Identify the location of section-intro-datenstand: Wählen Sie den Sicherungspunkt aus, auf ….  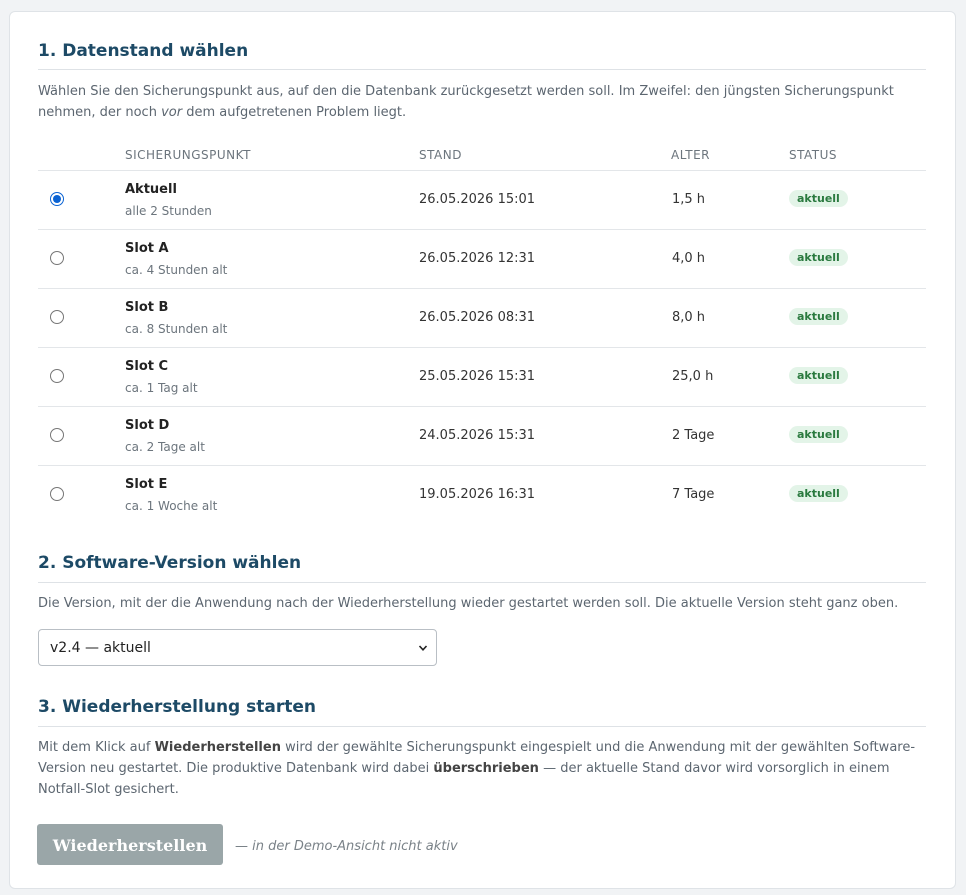
(482, 102).